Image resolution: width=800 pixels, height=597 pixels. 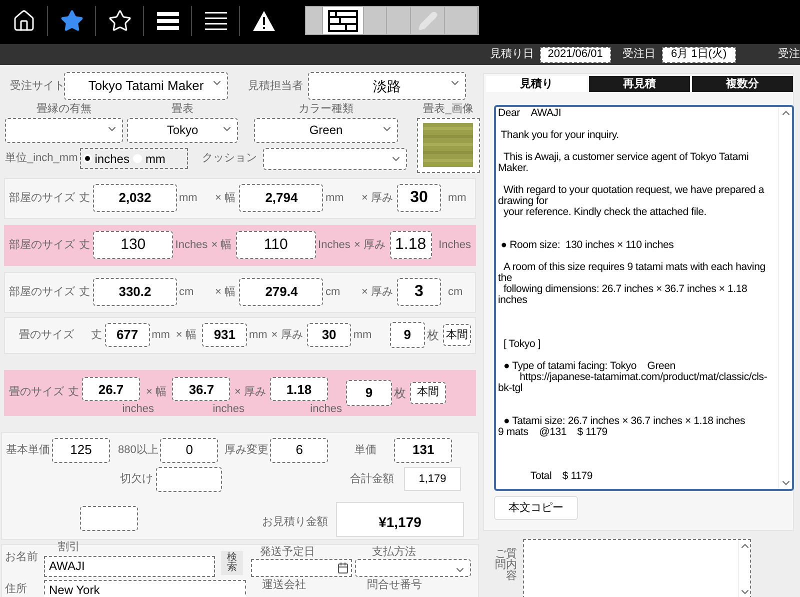 I want to click on tab: 複数分, so click(x=742, y=84).